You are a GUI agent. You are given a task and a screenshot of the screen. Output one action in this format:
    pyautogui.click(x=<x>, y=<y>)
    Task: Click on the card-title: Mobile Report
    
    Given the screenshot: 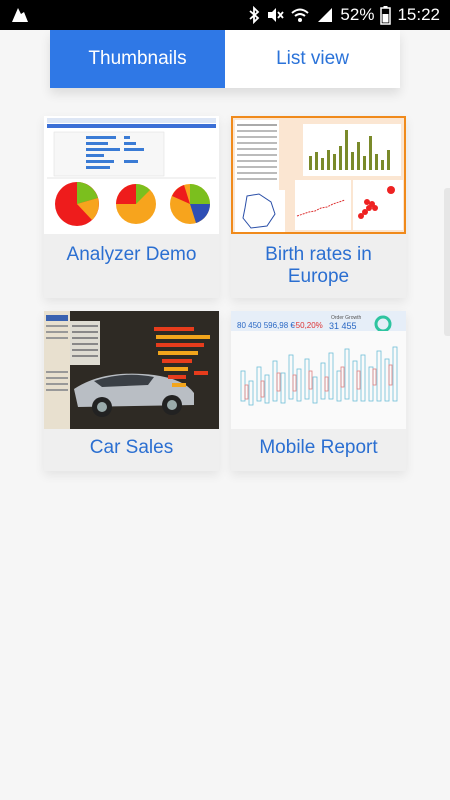 What is the action you would take?
    pyautogui.click(x=318, y=447)
    